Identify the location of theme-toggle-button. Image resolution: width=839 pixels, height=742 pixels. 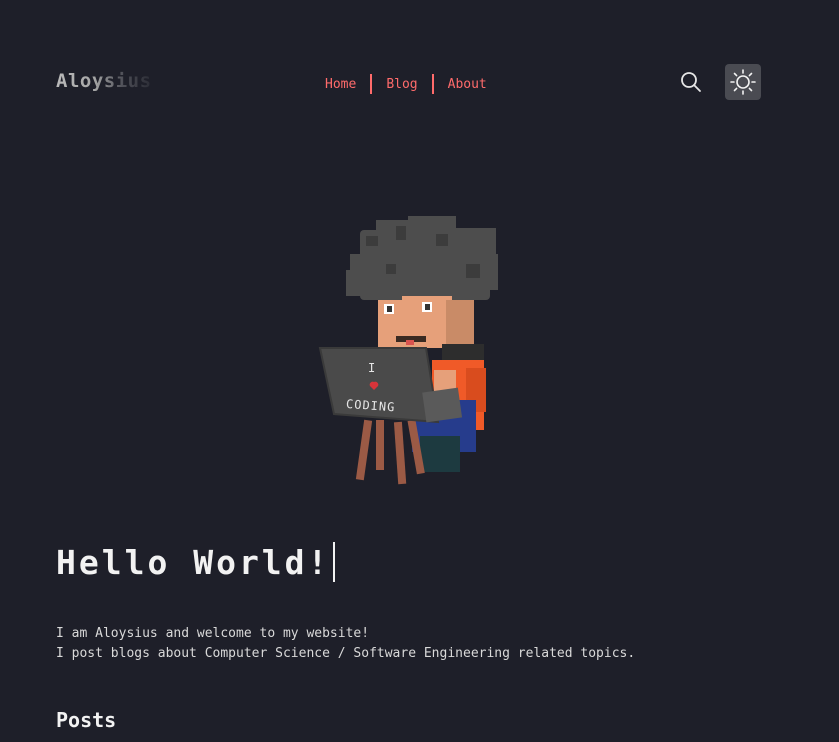
(743, 82).